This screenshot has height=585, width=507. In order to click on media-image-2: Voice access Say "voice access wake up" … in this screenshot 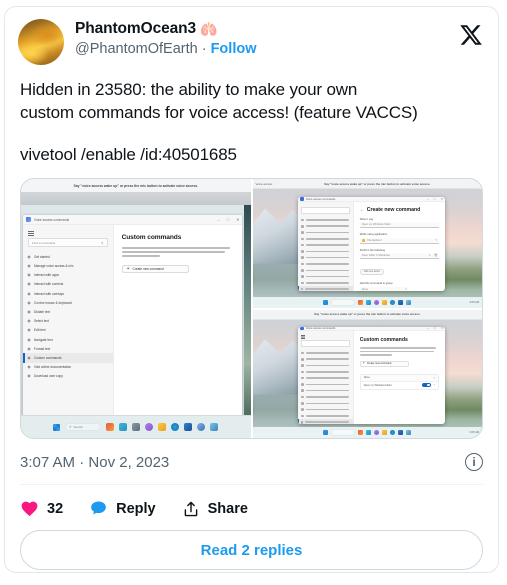, I will do `click(367, 243)`.